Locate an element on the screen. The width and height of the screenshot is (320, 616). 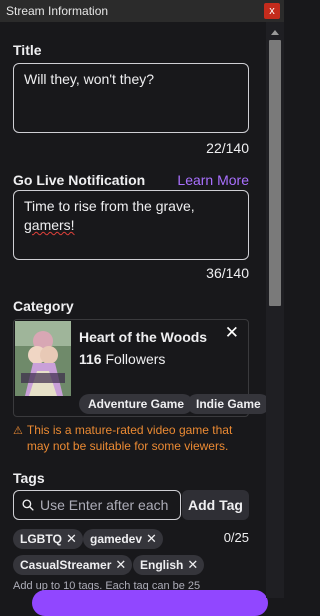
warning-triangle-icon: ⚠ is located at coordinates (18, 431).